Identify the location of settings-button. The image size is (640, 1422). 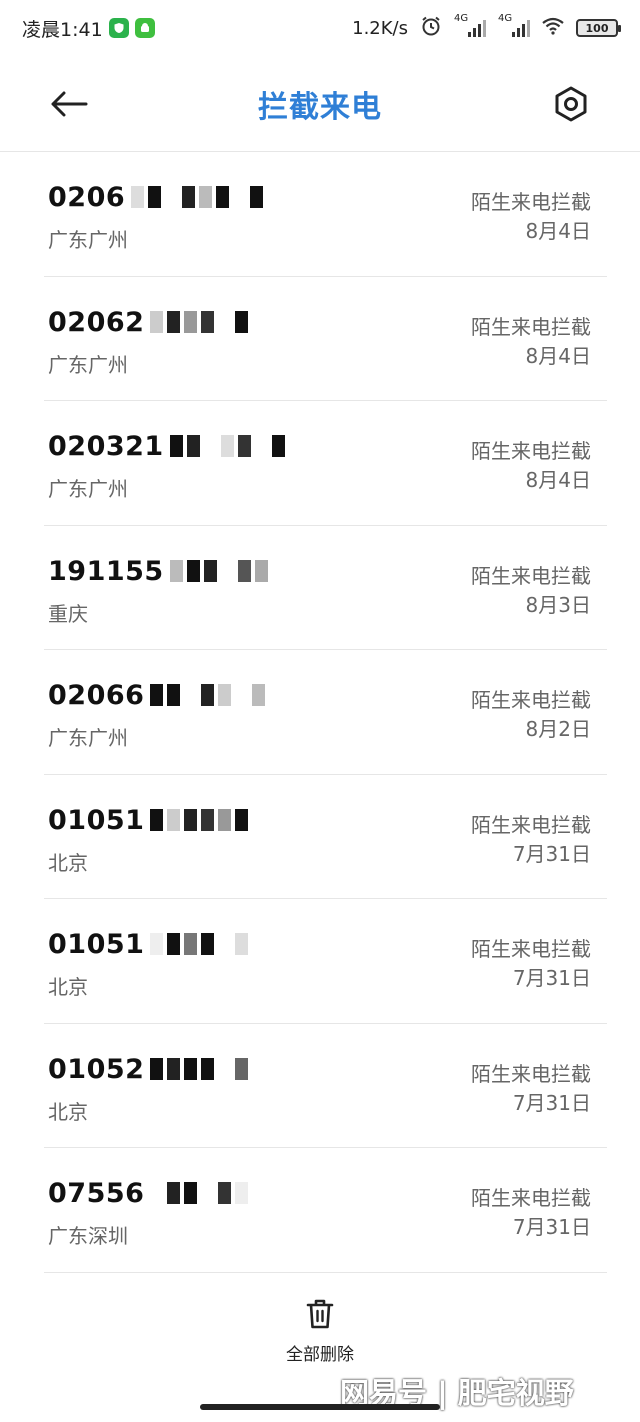
(571, 104).